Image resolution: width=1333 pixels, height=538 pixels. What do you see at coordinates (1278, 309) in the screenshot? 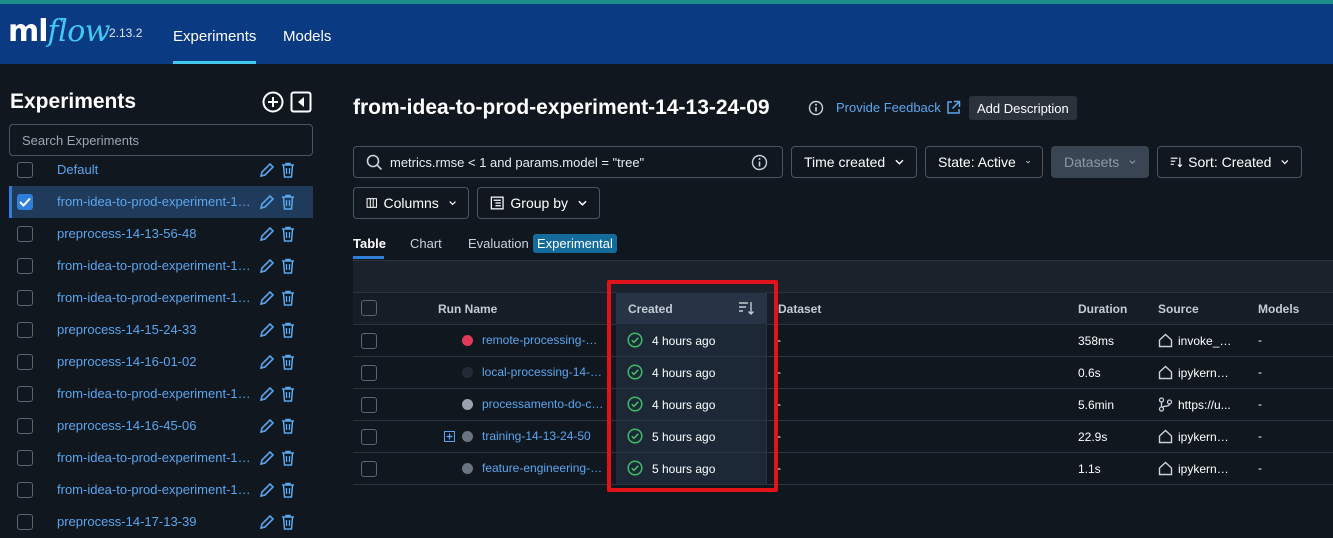
I see `column-header-models: Models` at bounding box center [1278, 309].